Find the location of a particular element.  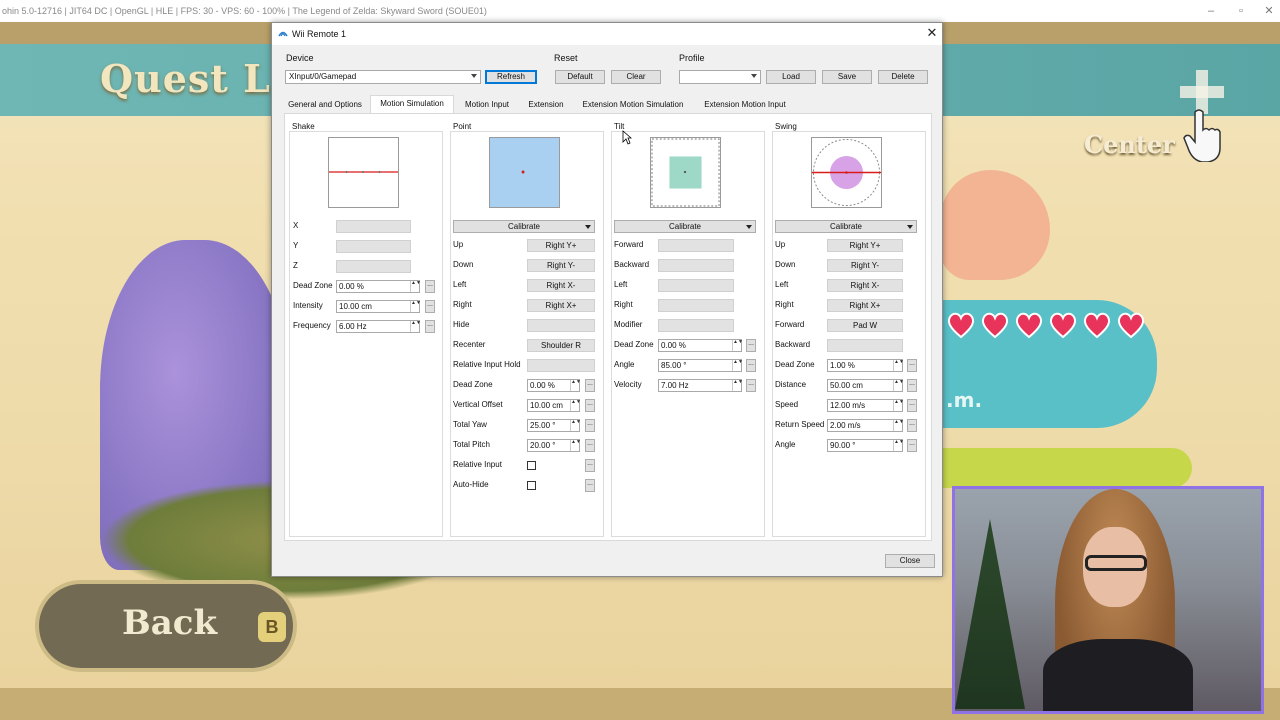

point-right-binding: Right X+ is located at coordinates (561, 305).